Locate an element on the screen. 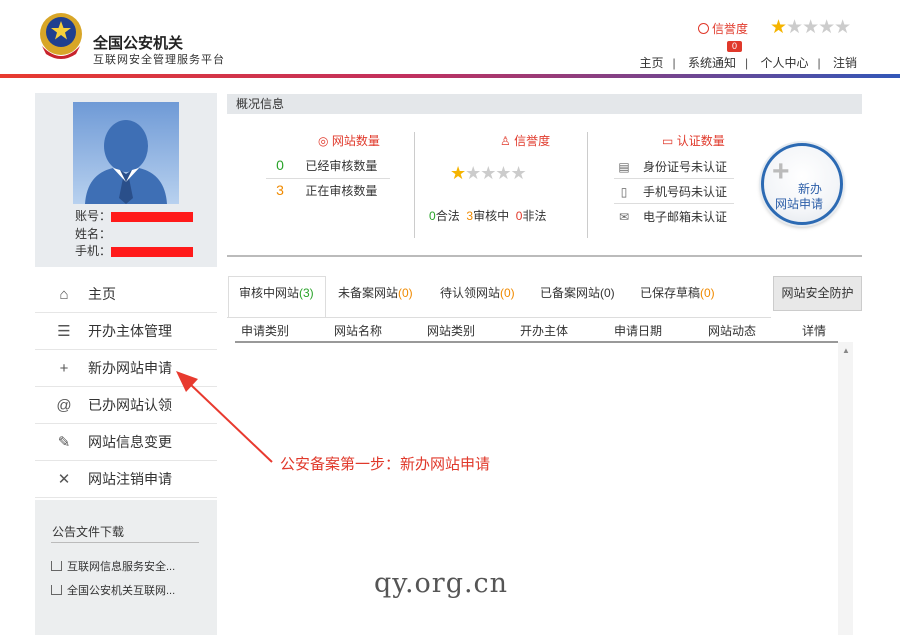 The width and height of the screenshot is (900, 635). table-scrollbar is located at coordinates (845, 488).